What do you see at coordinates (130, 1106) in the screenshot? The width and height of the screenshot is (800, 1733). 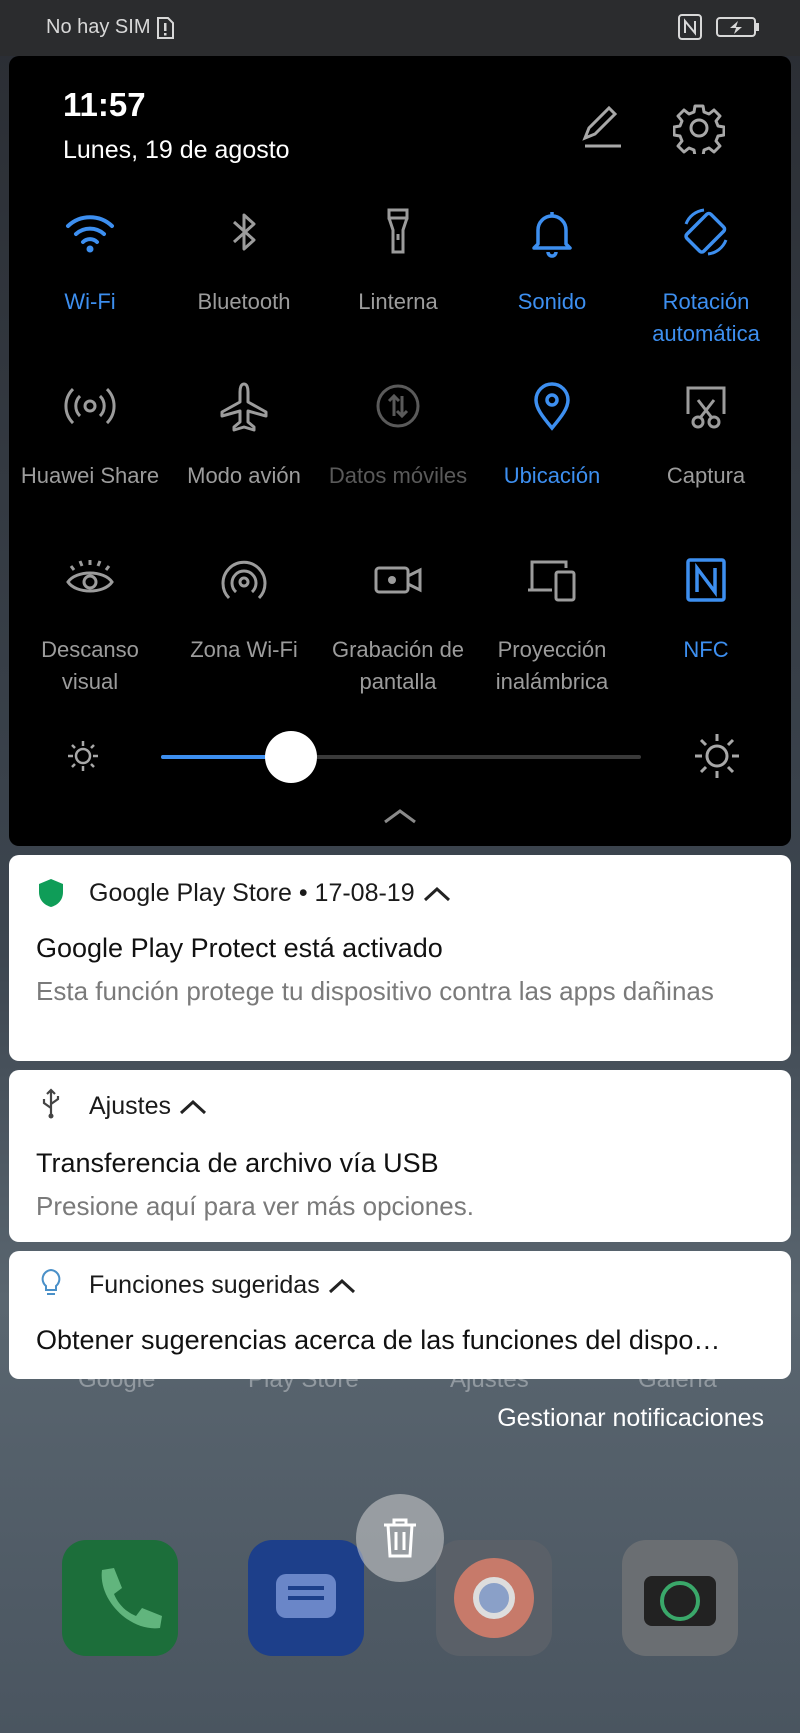 I see `notification-app-name: Ajustes` at bounding box center [130, 1106].